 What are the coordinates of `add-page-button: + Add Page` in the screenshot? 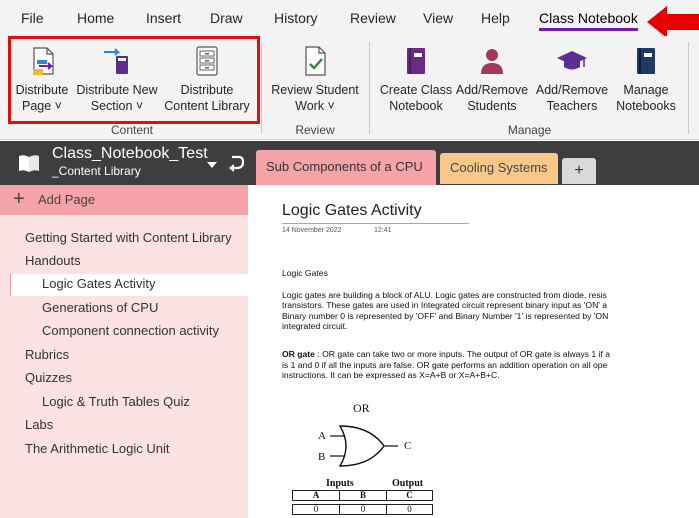 It's located at (124, 200).